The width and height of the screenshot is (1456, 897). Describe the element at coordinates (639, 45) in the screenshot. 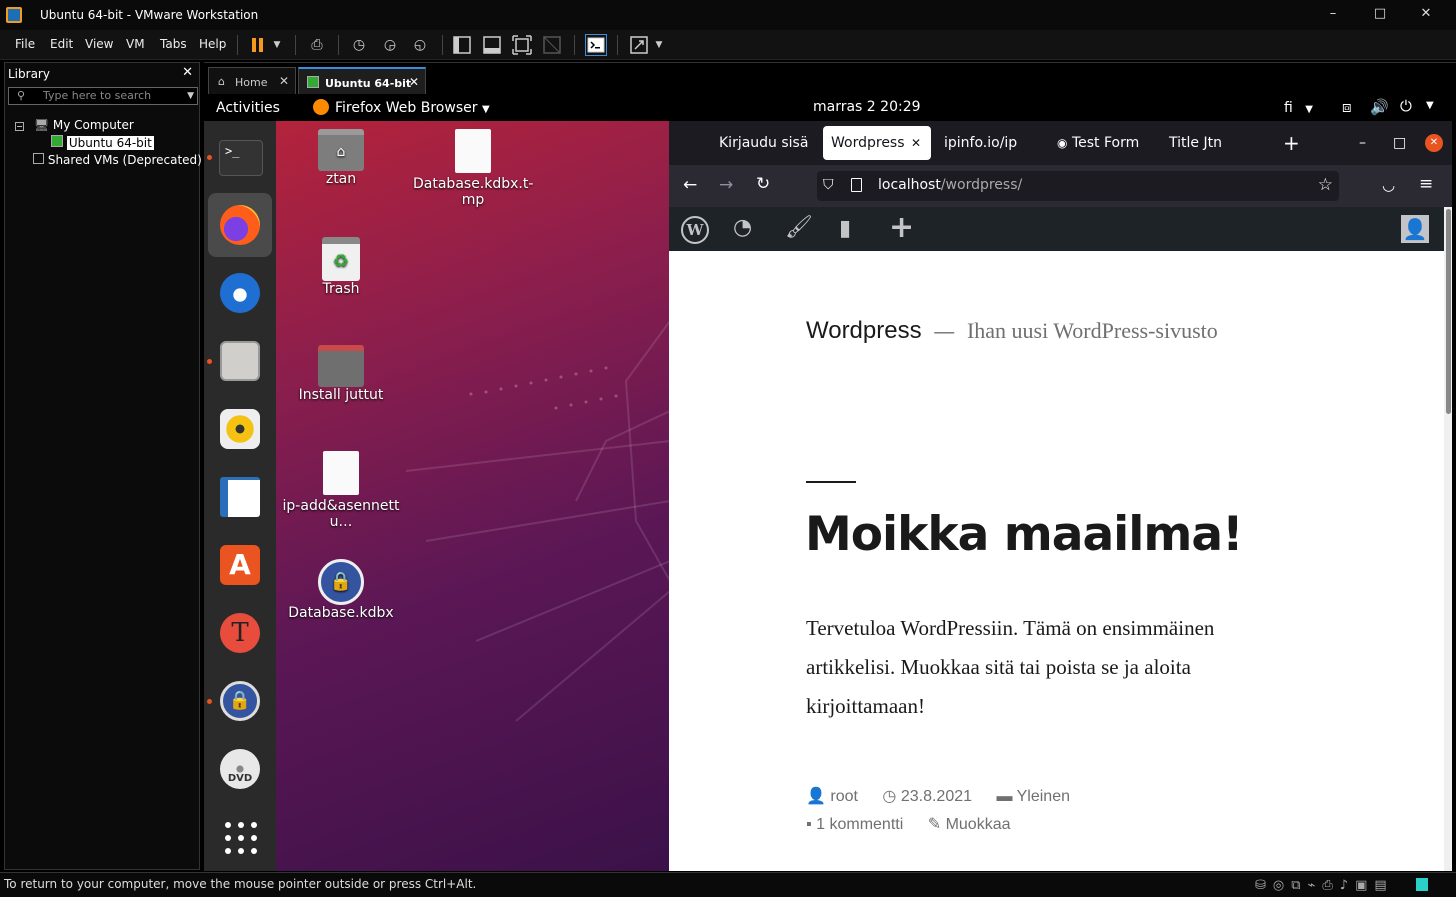

I see `stretch-guest-icon` at that location.